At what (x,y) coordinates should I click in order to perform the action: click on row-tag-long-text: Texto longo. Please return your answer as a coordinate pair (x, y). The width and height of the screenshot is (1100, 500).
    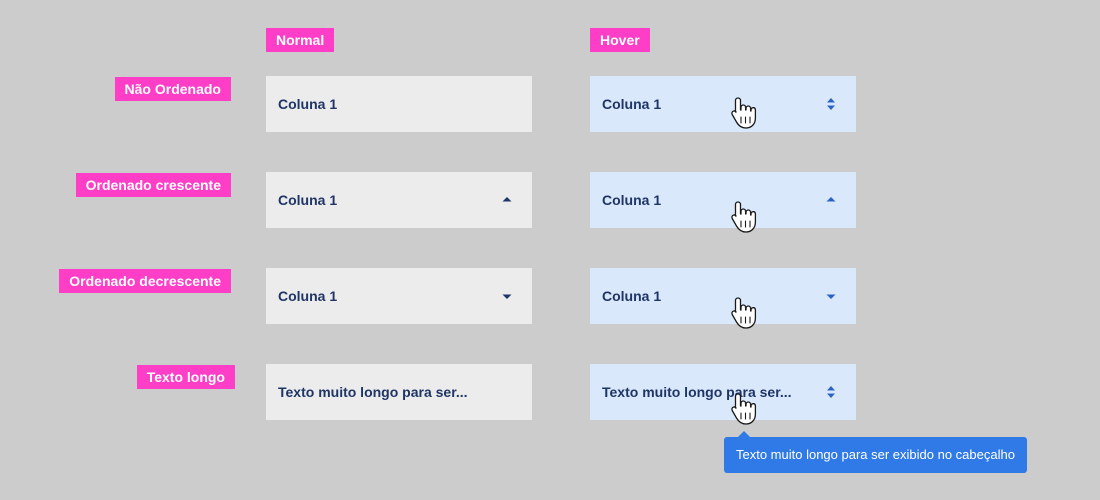
    Looking at the image, I should click on (185, 377).